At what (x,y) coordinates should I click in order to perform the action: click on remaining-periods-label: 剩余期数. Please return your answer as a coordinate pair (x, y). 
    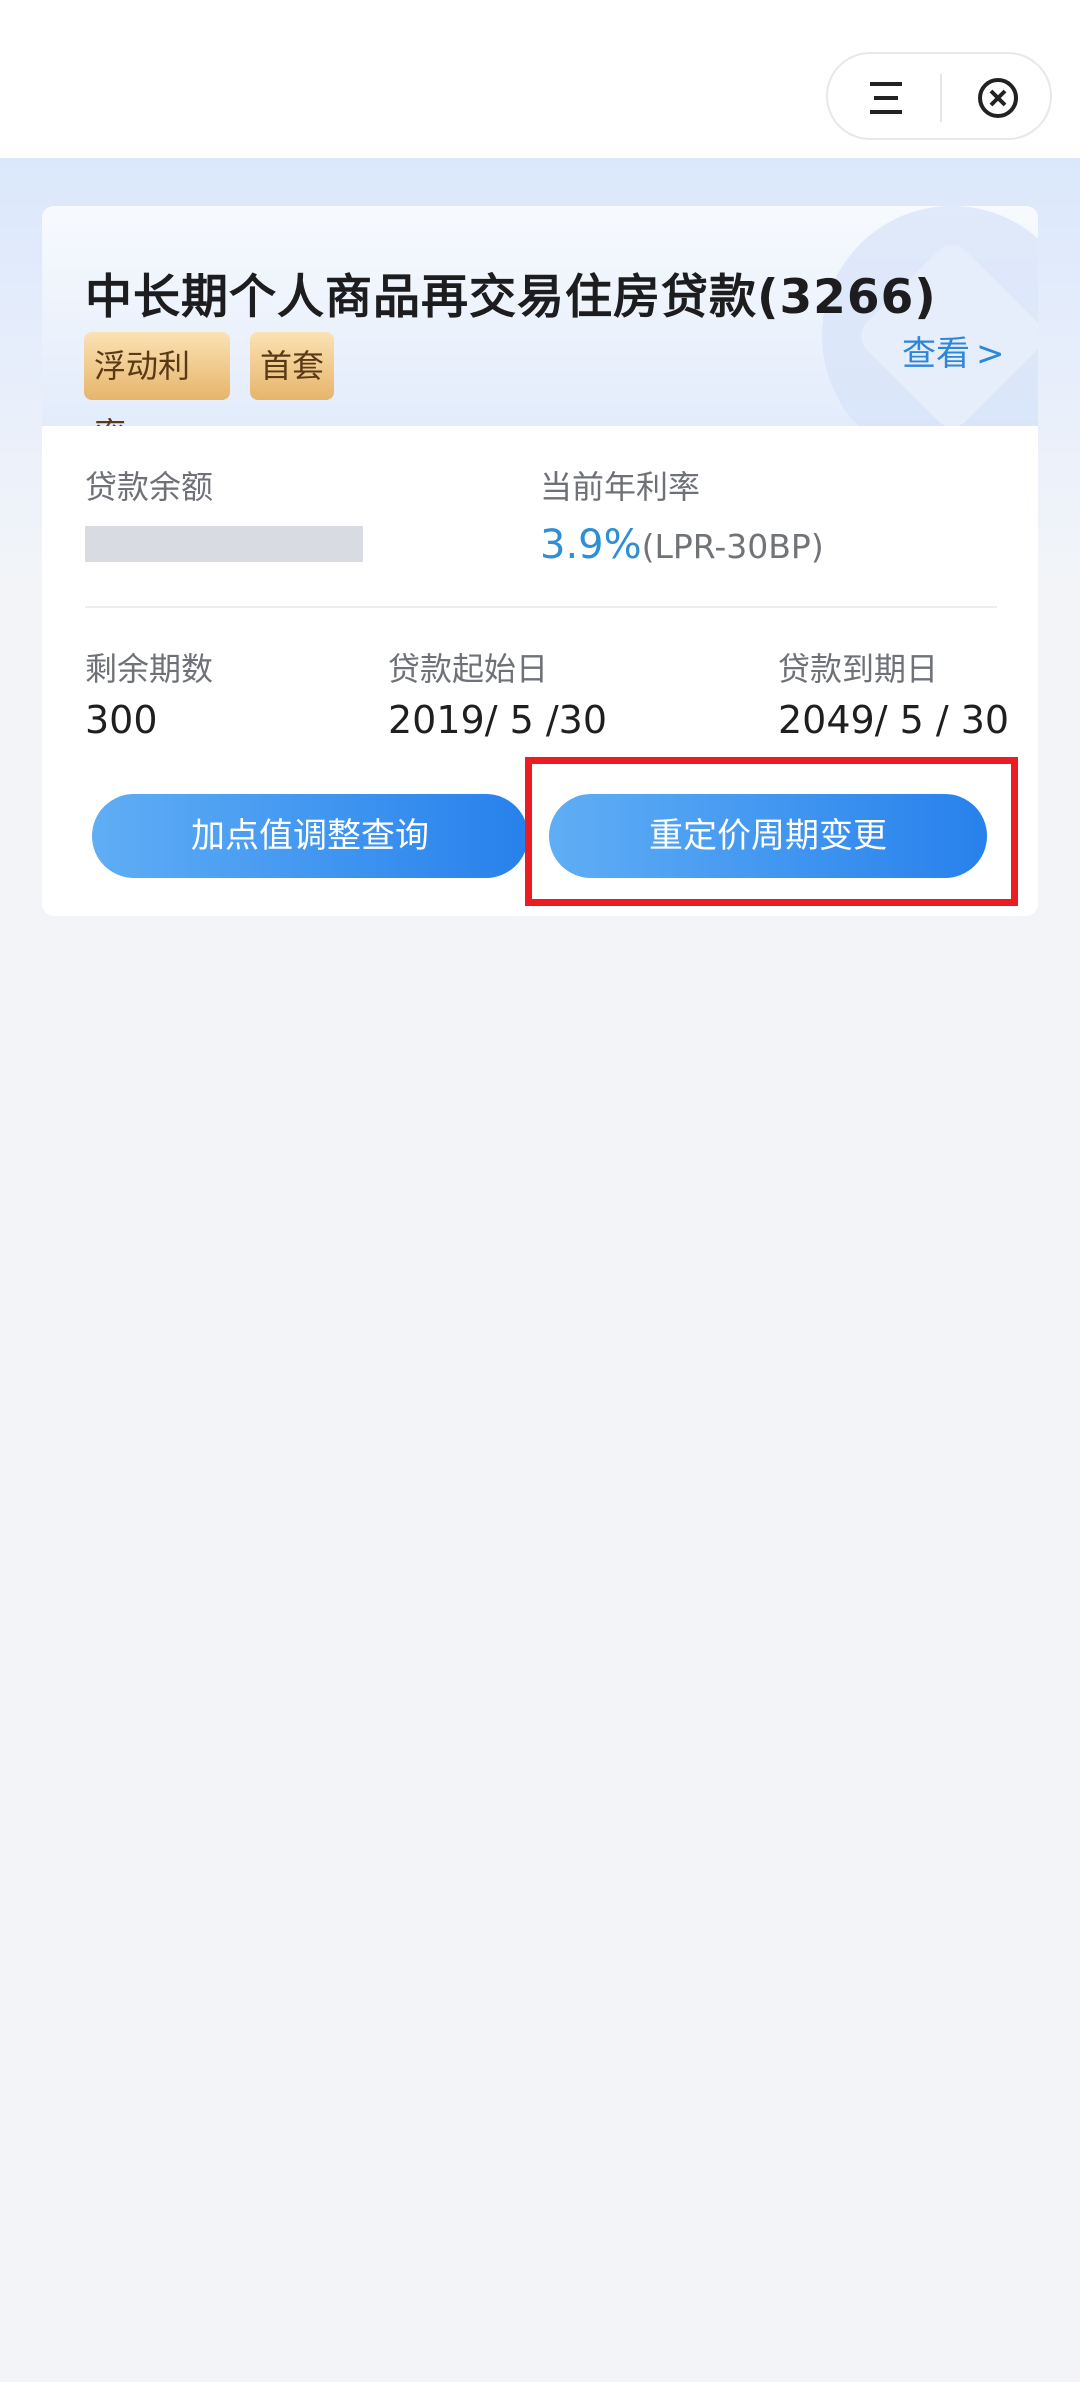
    Looking at the image, I should click on (149, 669).